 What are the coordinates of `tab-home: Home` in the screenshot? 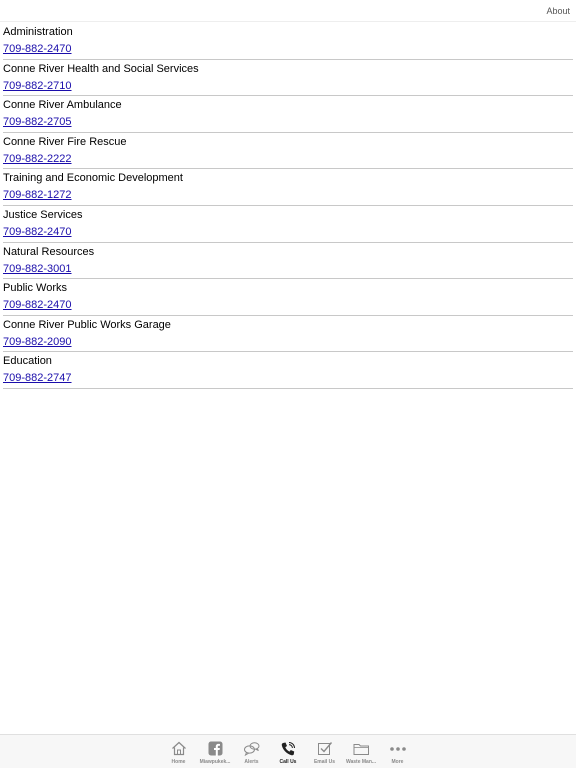 It's located at (178, 752).